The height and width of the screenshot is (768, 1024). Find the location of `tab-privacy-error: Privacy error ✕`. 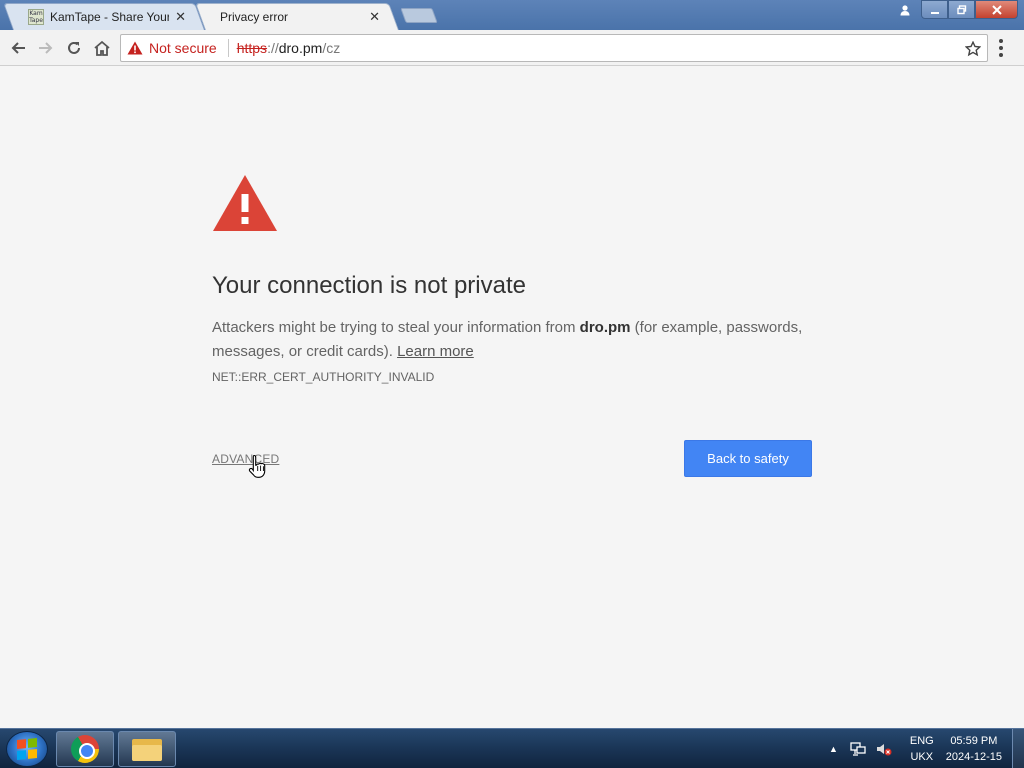

tab-privacy-error: Privacy error ✕ is located at coordinates (297, 16).